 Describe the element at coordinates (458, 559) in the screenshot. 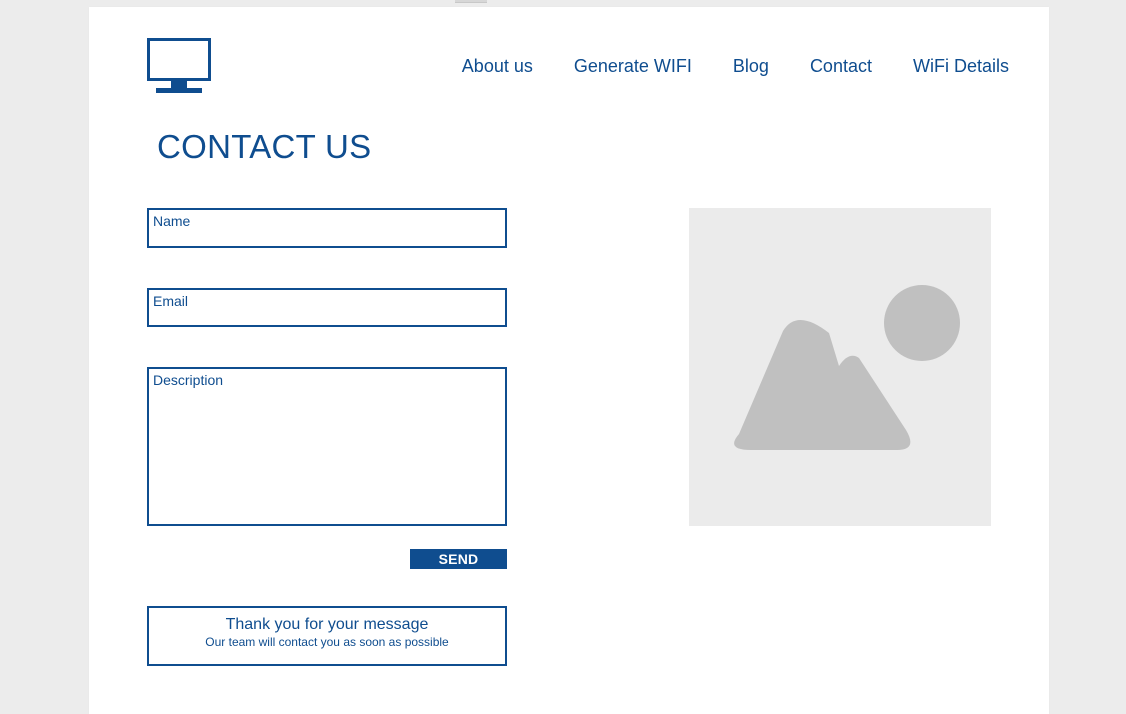

I see `send-button: SEND` at that location.